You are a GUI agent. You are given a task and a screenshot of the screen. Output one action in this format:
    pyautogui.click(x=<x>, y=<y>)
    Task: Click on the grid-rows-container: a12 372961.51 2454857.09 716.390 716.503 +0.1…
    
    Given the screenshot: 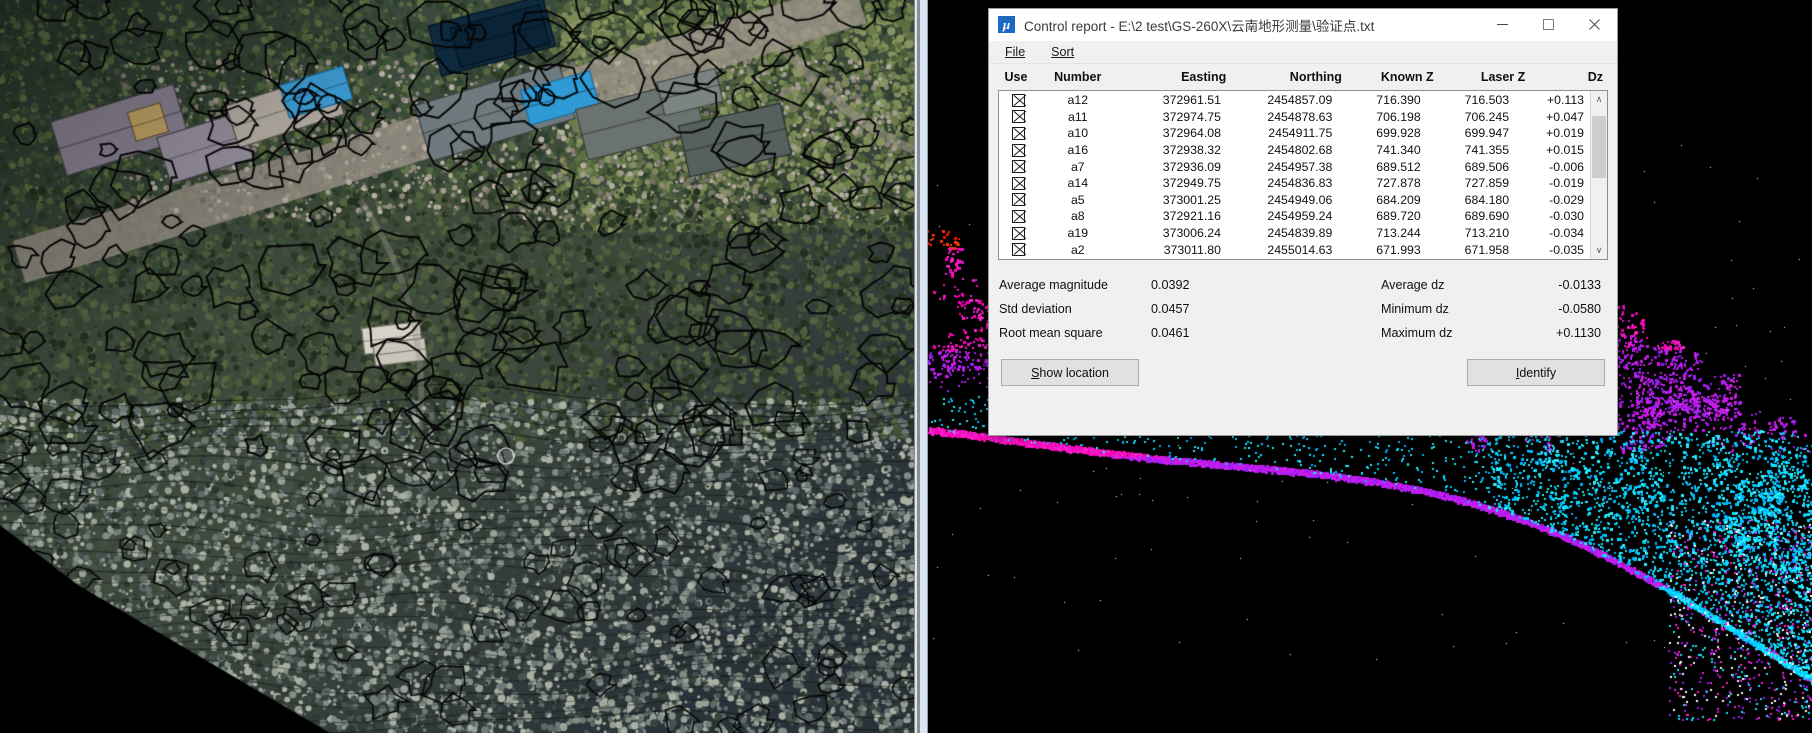 What is the action you would take?
    pyautogui.click(x=1294, y=175)
    